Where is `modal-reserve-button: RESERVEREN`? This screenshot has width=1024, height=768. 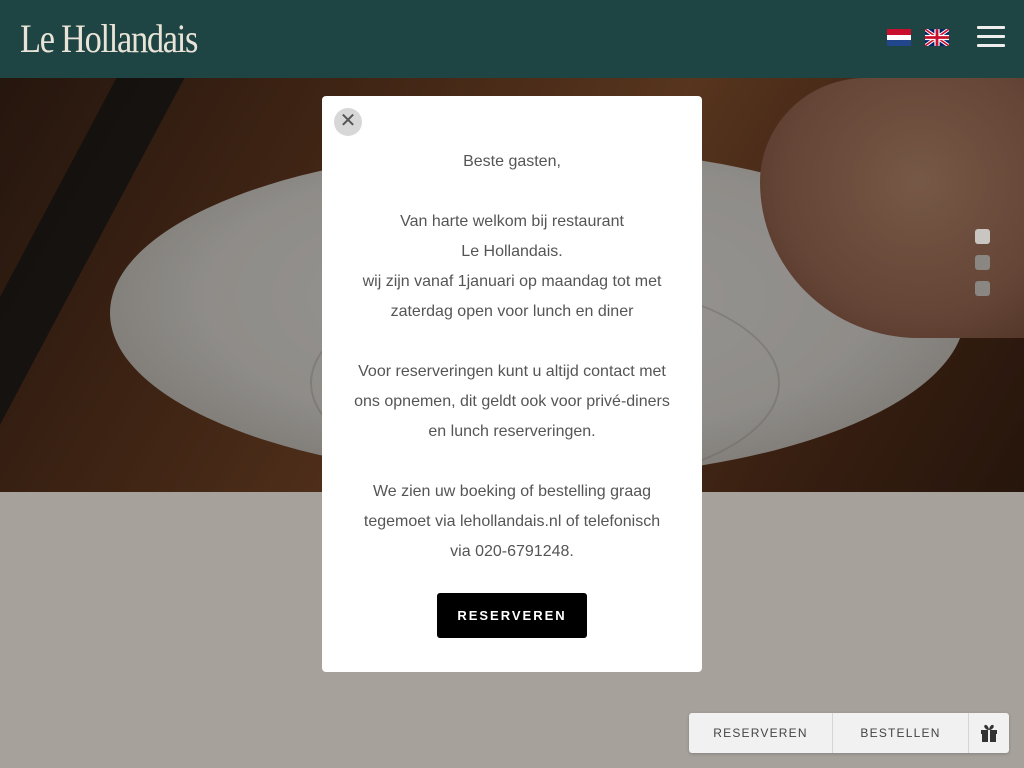 modal-reserve-button: RESERVEREN is located at coordinates (512, 615).